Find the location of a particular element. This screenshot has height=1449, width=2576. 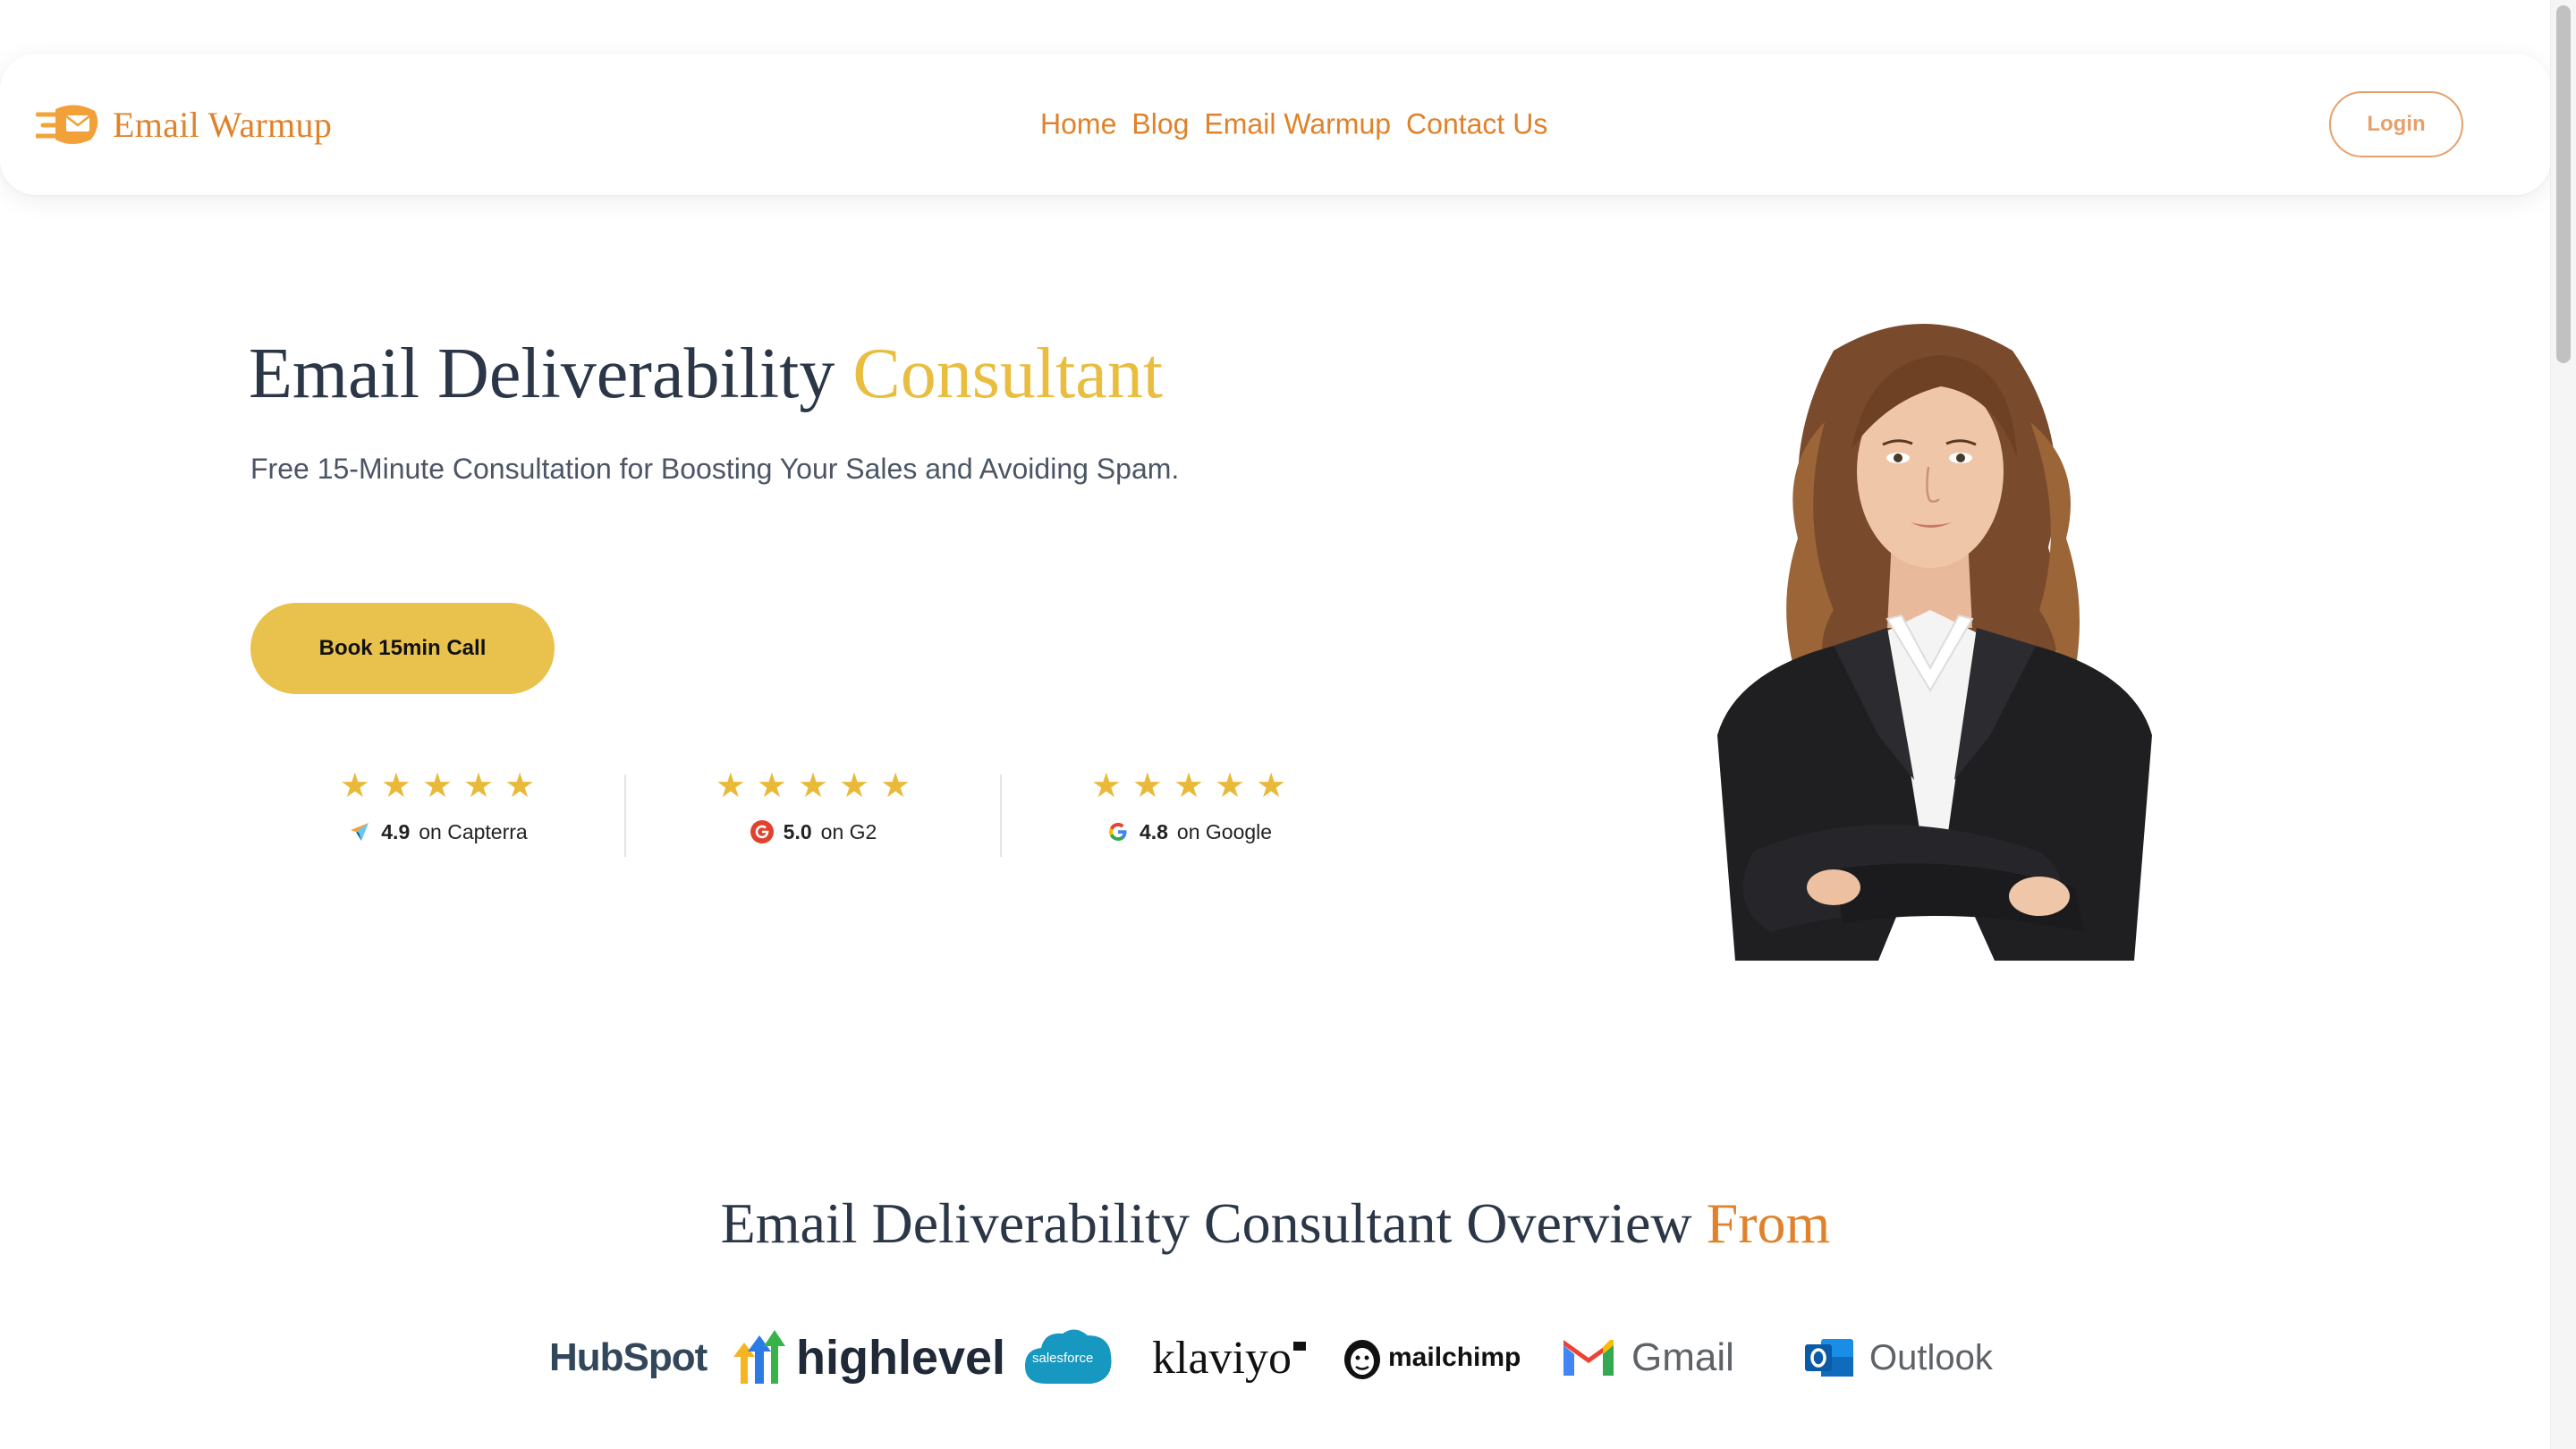

nav-contact-us-link: Contact Us is located at coordinates (1476, 124).